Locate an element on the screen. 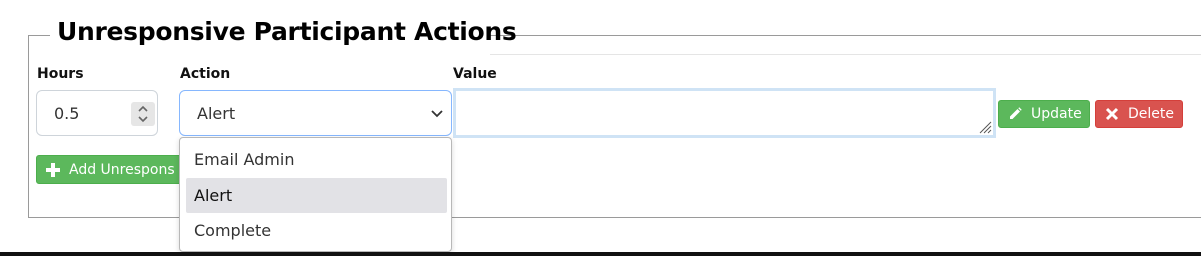 The image size is (1201, 256). spinner-arrows-icon is located at coordinates (143, 114).